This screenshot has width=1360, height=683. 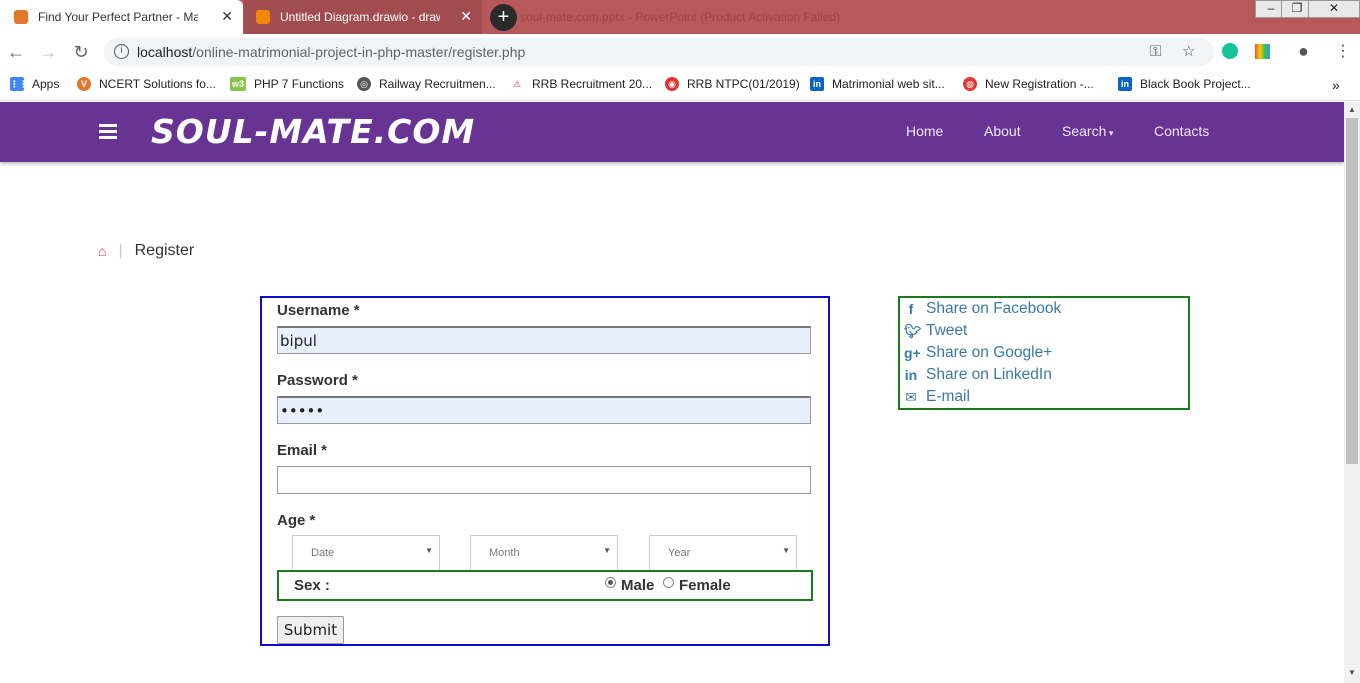 What do you see at coordinates (1181, 131) in the screenshot?
I see `nav-contacts: Contacts` at bounding box center [1181, 131].